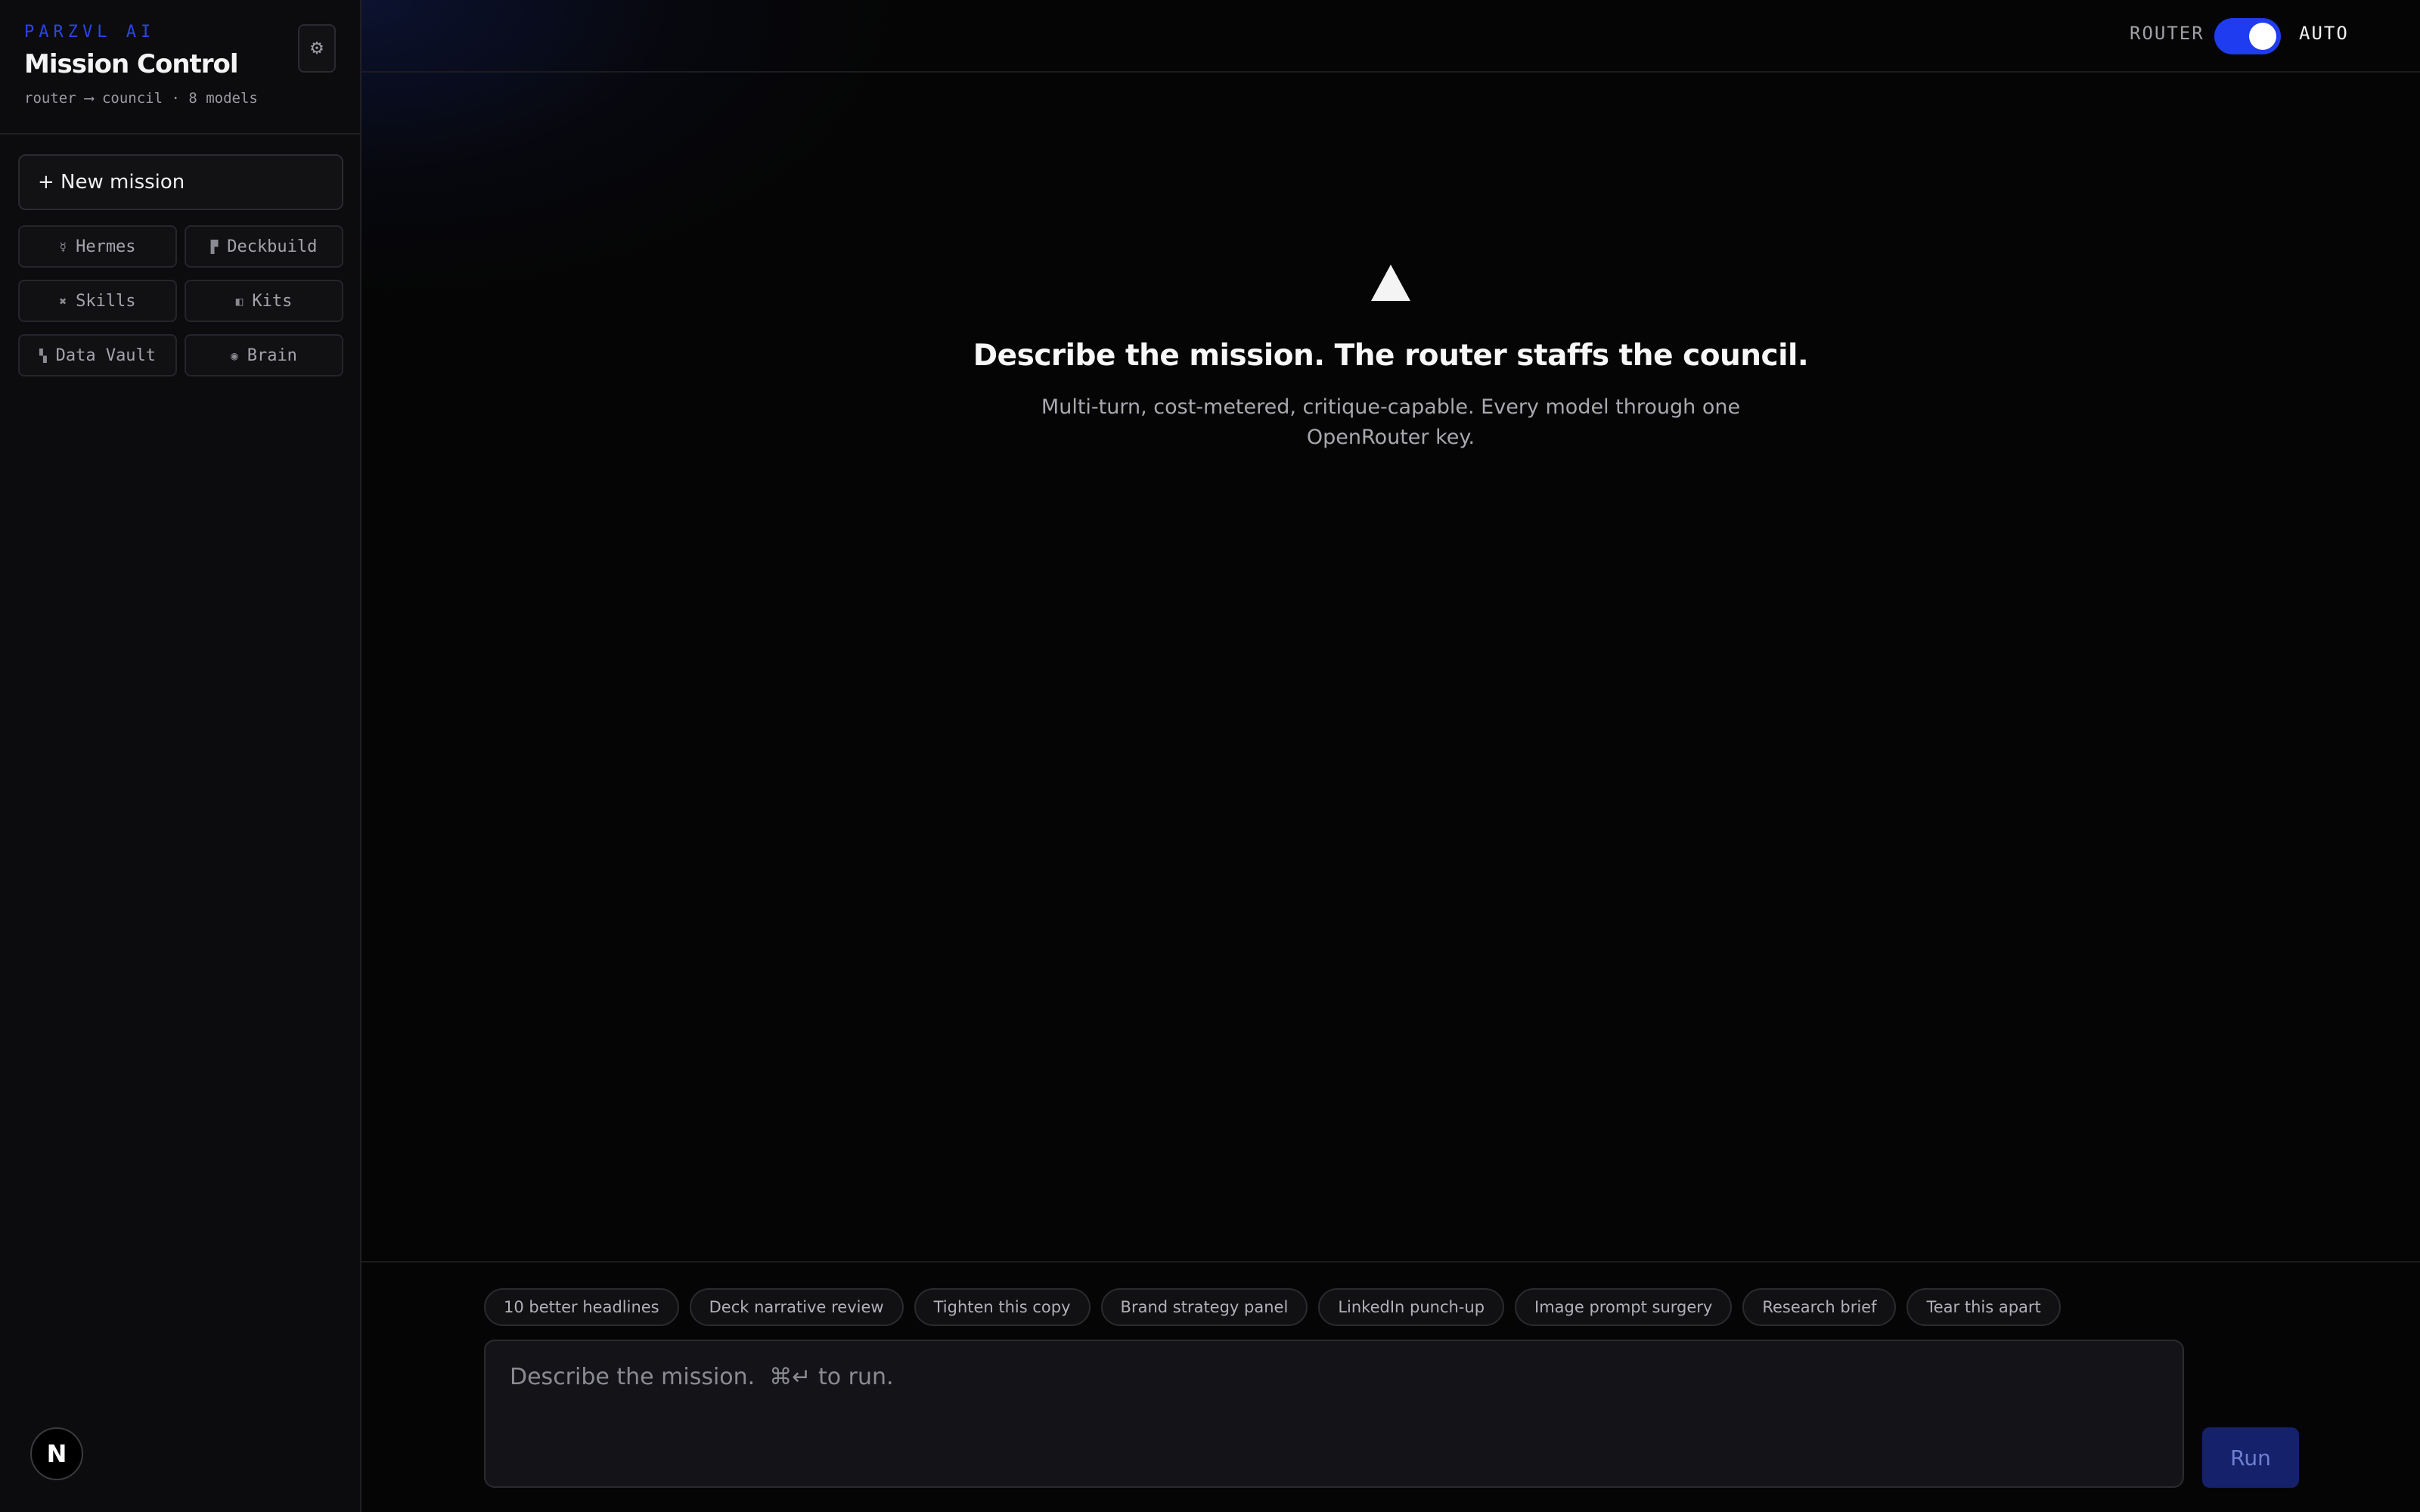 The width and height of the screenshot is (2420, 1512). Describe the element at coordinates (2324, 34) in the screenshot. I see `mode-label: AUTO` at that location.